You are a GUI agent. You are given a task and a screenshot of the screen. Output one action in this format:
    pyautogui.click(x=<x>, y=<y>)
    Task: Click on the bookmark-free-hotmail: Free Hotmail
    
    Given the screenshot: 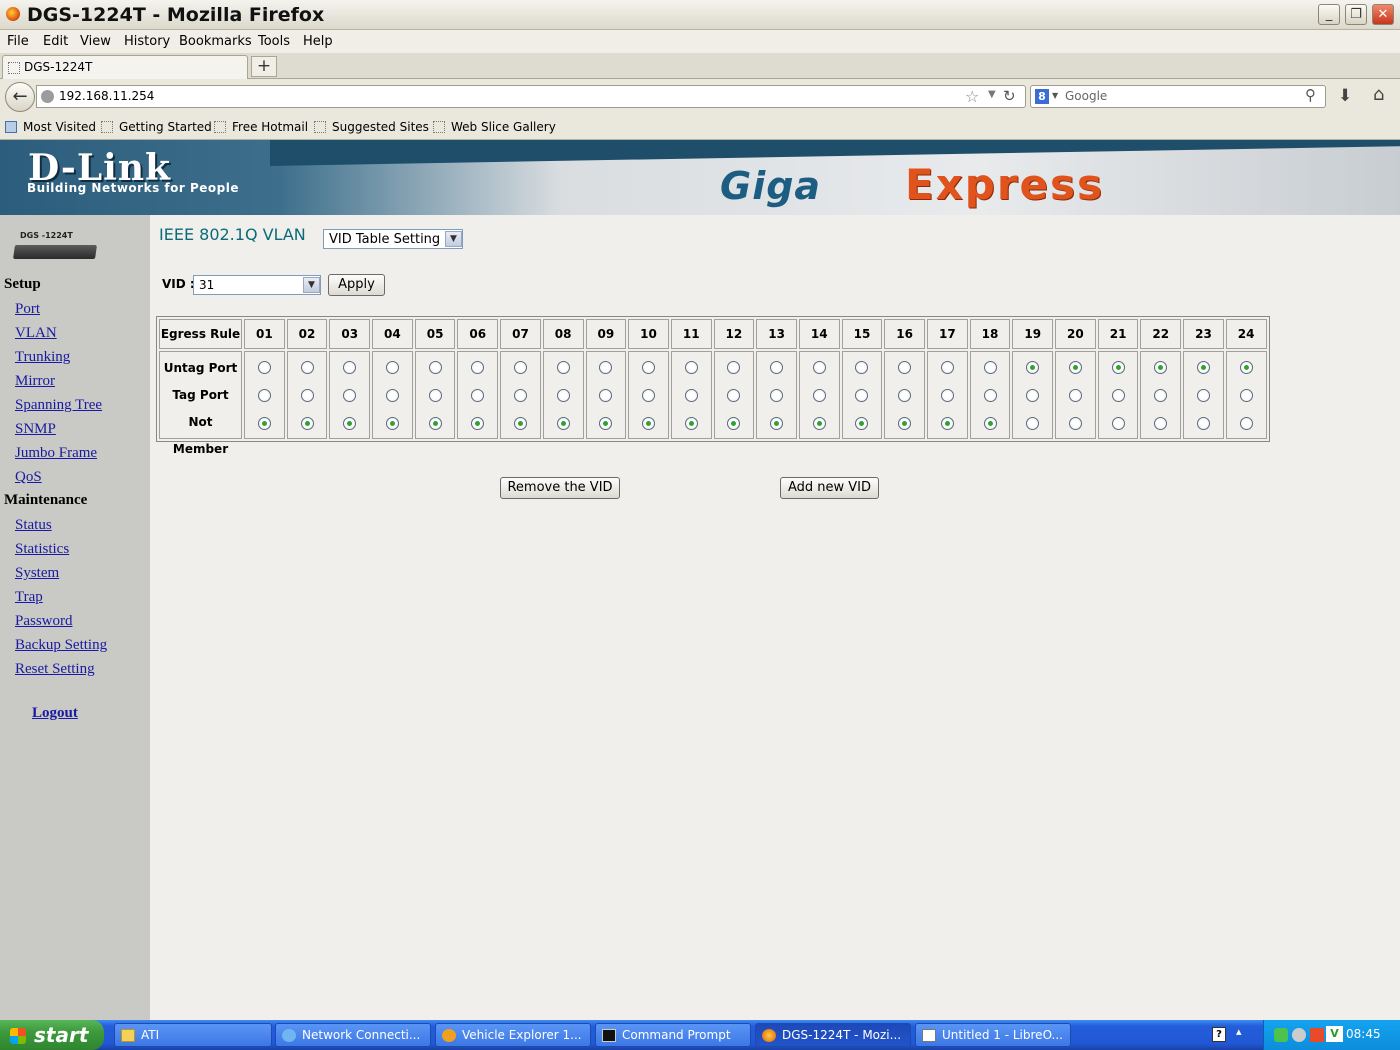 What is the action you would take?
    pyautogui.click(x=270, y=127)
    